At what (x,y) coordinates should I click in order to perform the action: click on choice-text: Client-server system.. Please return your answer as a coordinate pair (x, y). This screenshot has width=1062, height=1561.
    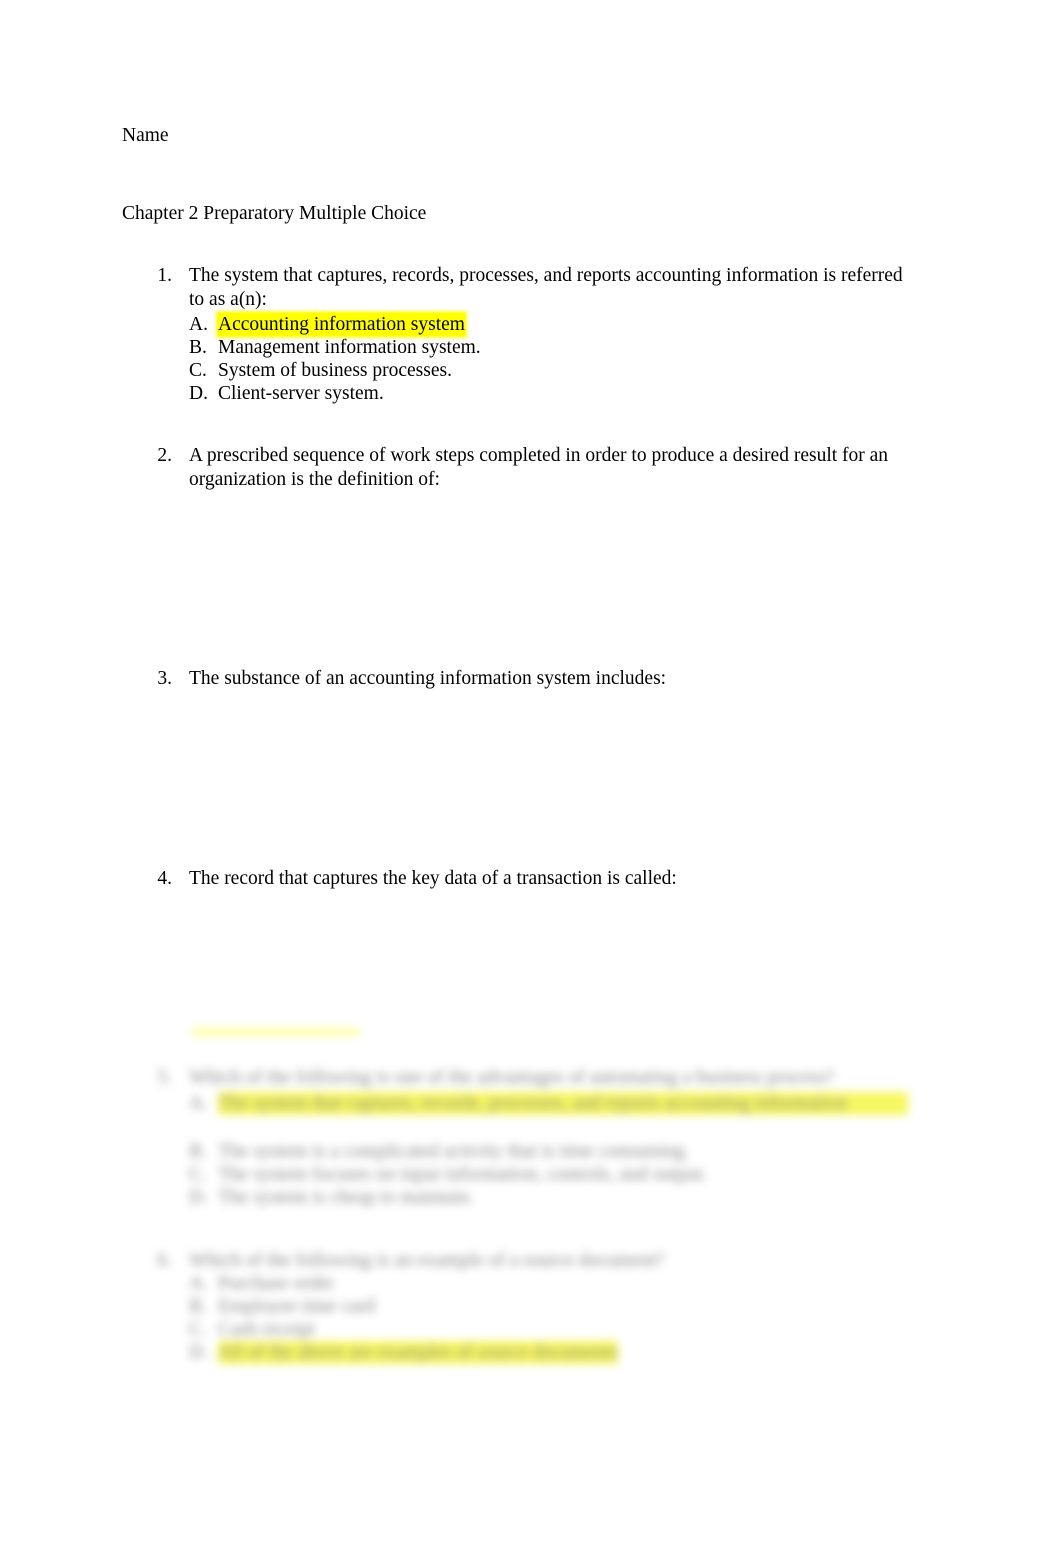
    Looking at the image, I should click on (301, 393).